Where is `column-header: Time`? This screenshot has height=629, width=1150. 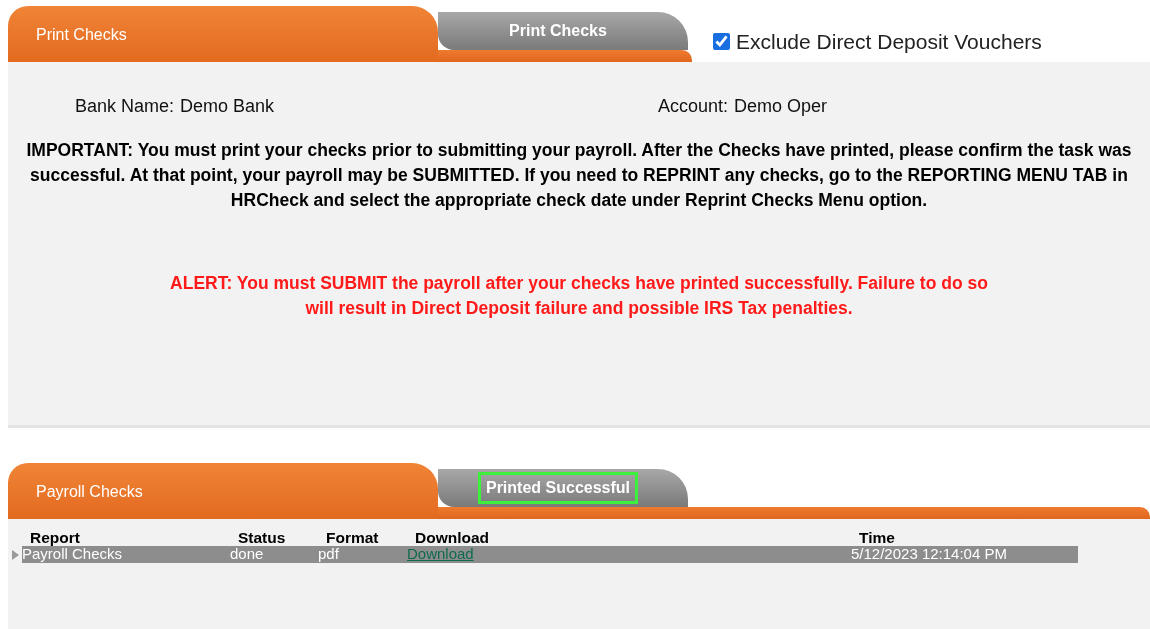 column-header: Time is located at coordinates (877, 537).